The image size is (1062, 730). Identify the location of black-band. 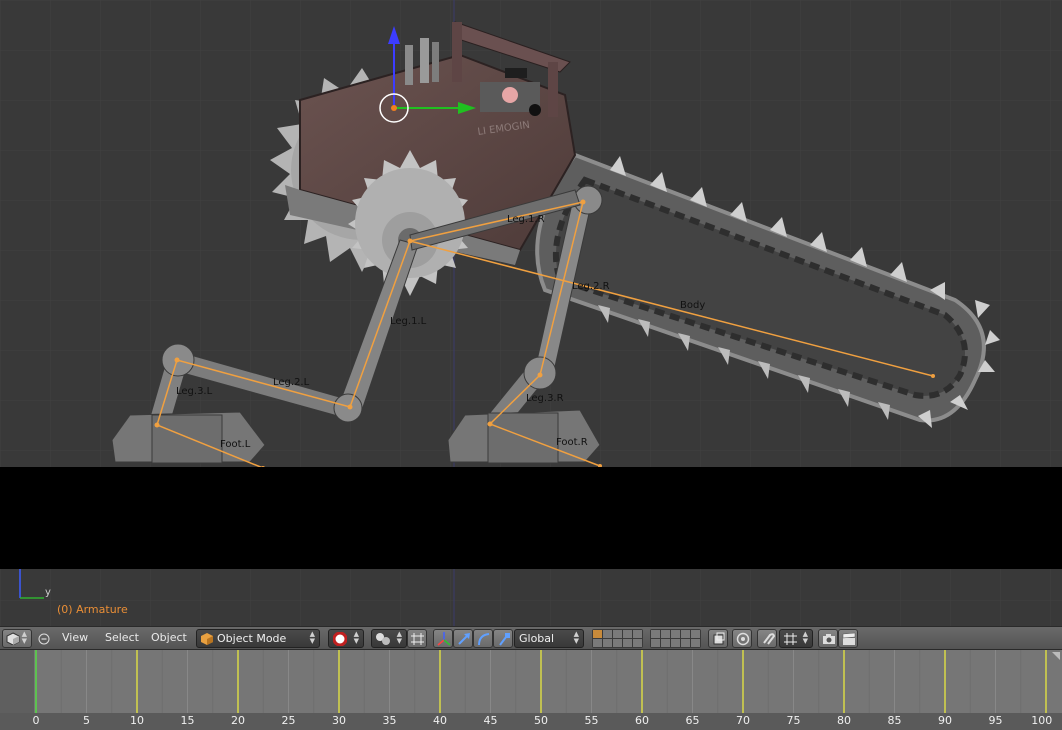
(531, 518).